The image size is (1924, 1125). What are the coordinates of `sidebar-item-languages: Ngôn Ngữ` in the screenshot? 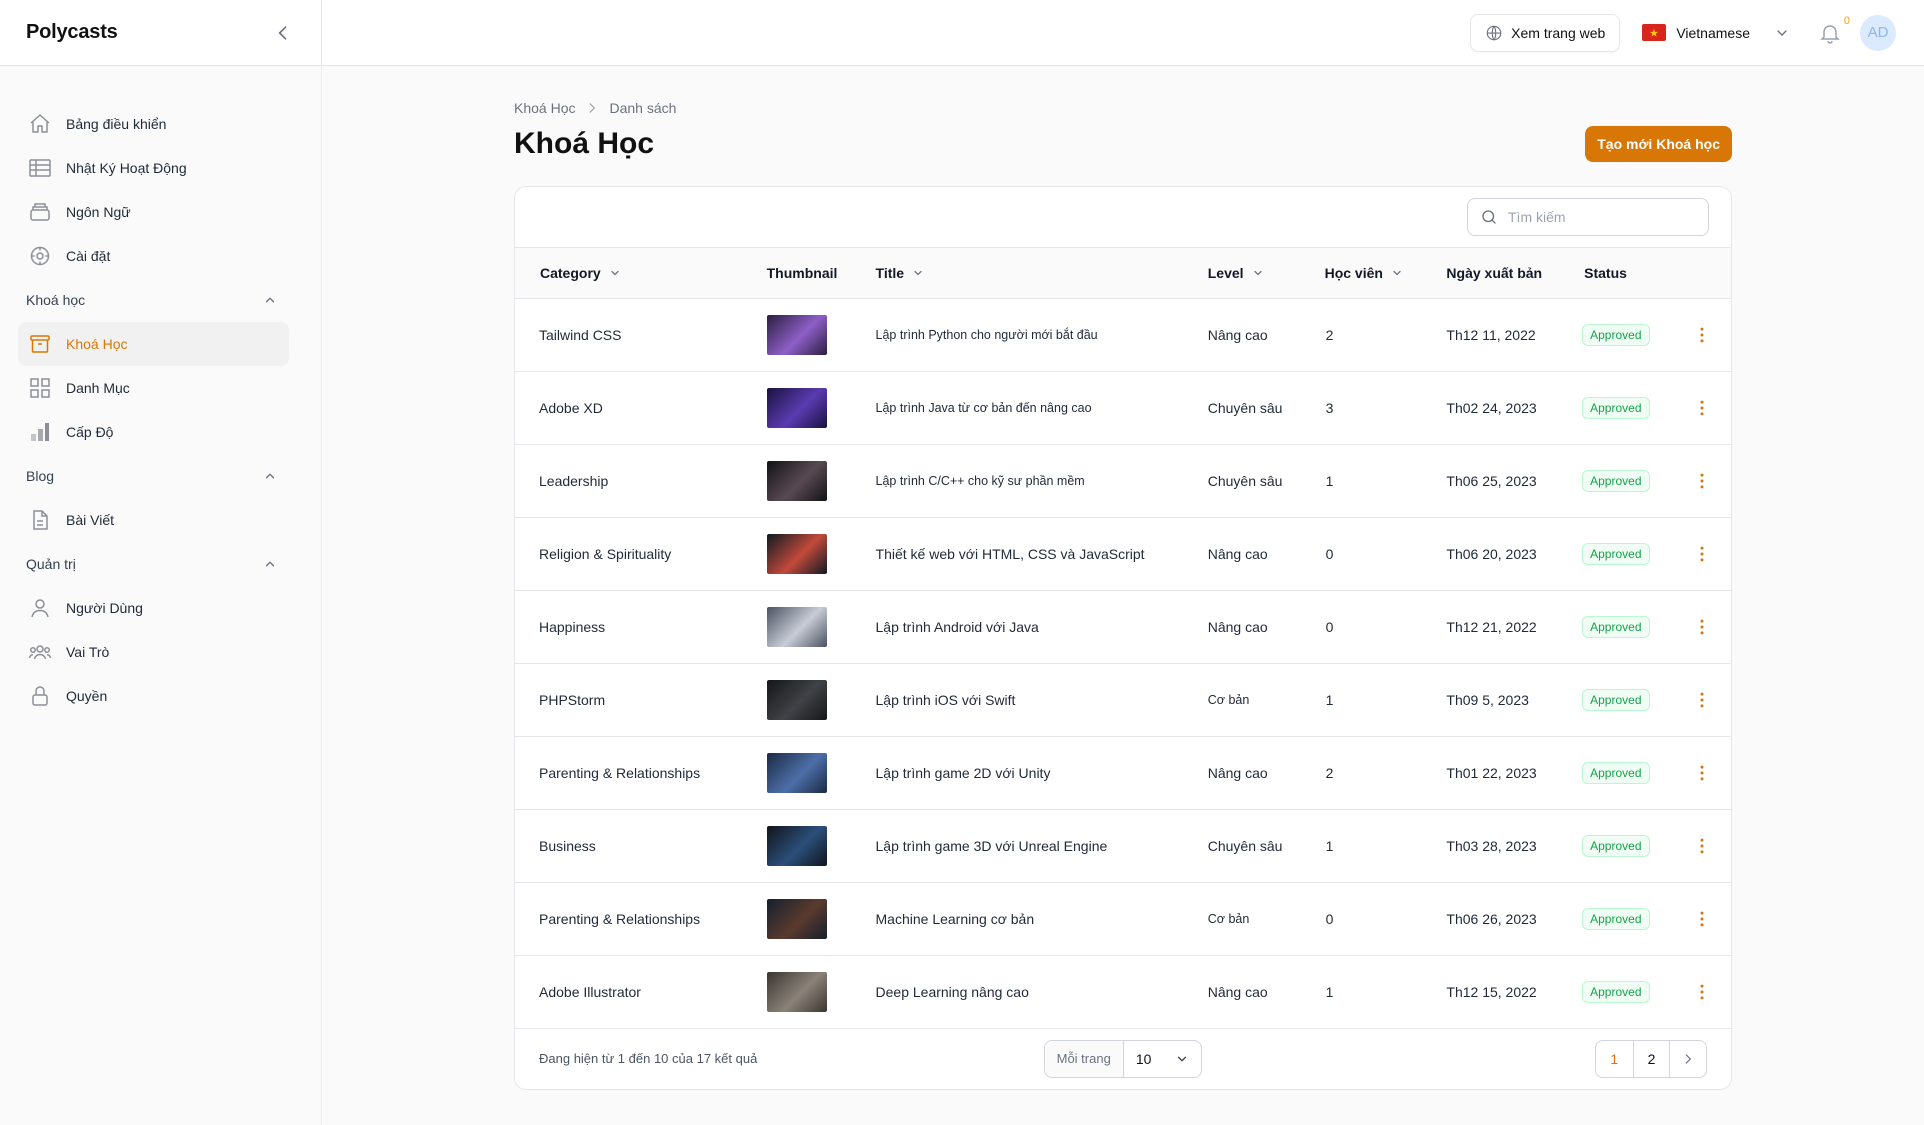 It's located at (153, 212).